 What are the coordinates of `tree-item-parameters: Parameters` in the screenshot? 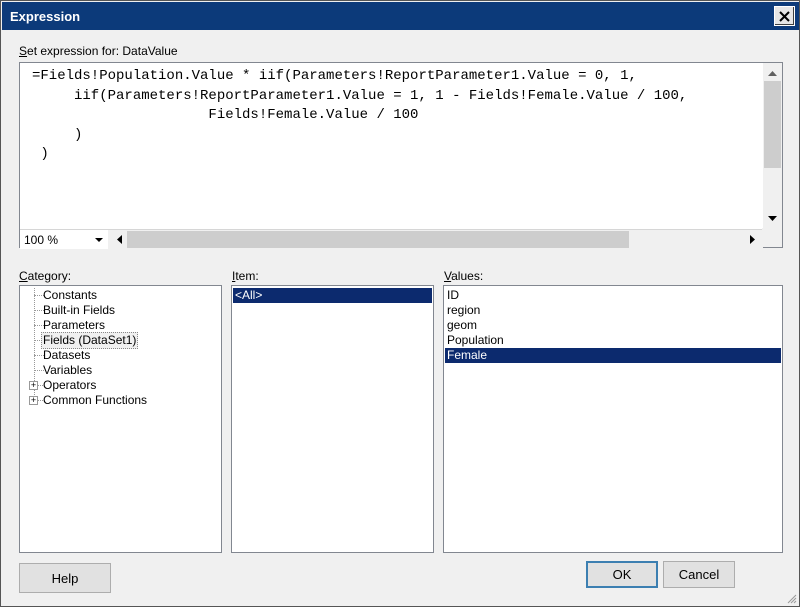 It's located at (120, 325).